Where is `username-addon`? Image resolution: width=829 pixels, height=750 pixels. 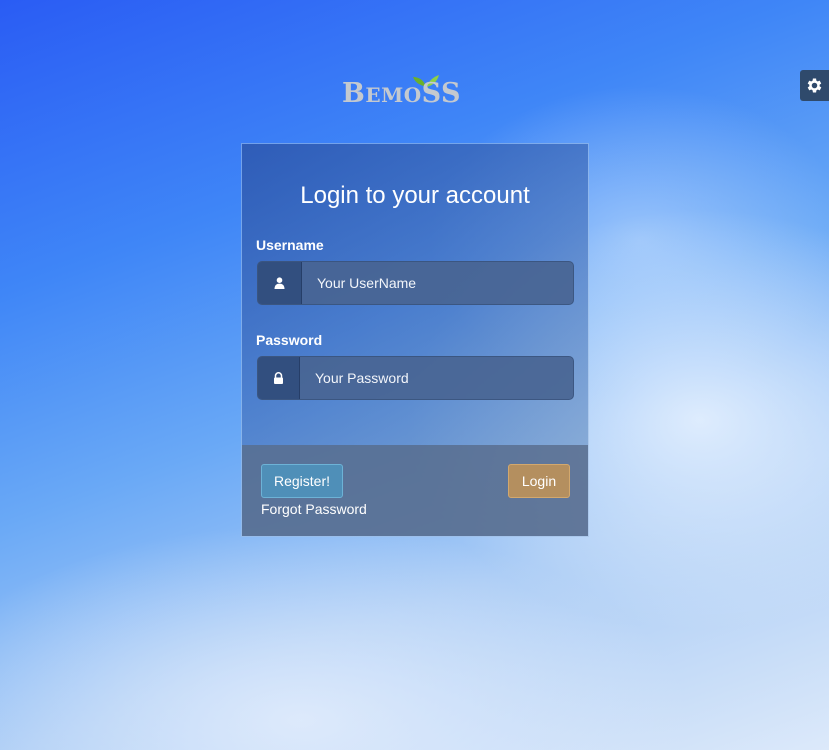 username-addon is located at coordinates (280, 283).